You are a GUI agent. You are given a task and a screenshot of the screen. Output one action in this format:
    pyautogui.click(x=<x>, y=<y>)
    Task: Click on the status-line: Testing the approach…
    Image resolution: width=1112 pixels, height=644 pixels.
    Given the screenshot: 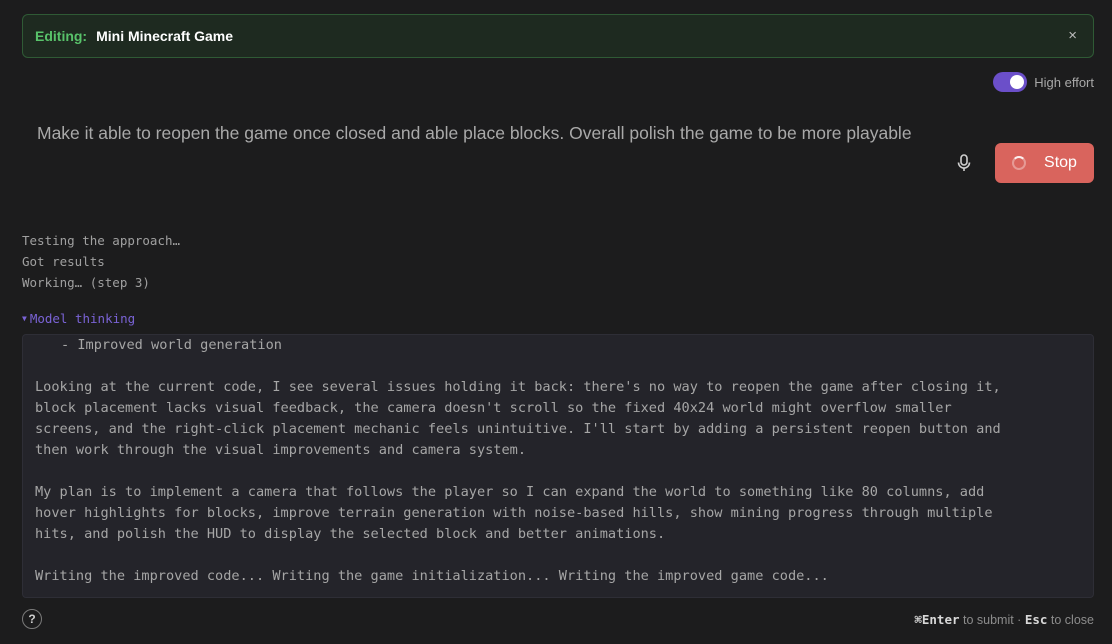 What is the action you would take?
    pyautogui.click(x=101, y=240)
    